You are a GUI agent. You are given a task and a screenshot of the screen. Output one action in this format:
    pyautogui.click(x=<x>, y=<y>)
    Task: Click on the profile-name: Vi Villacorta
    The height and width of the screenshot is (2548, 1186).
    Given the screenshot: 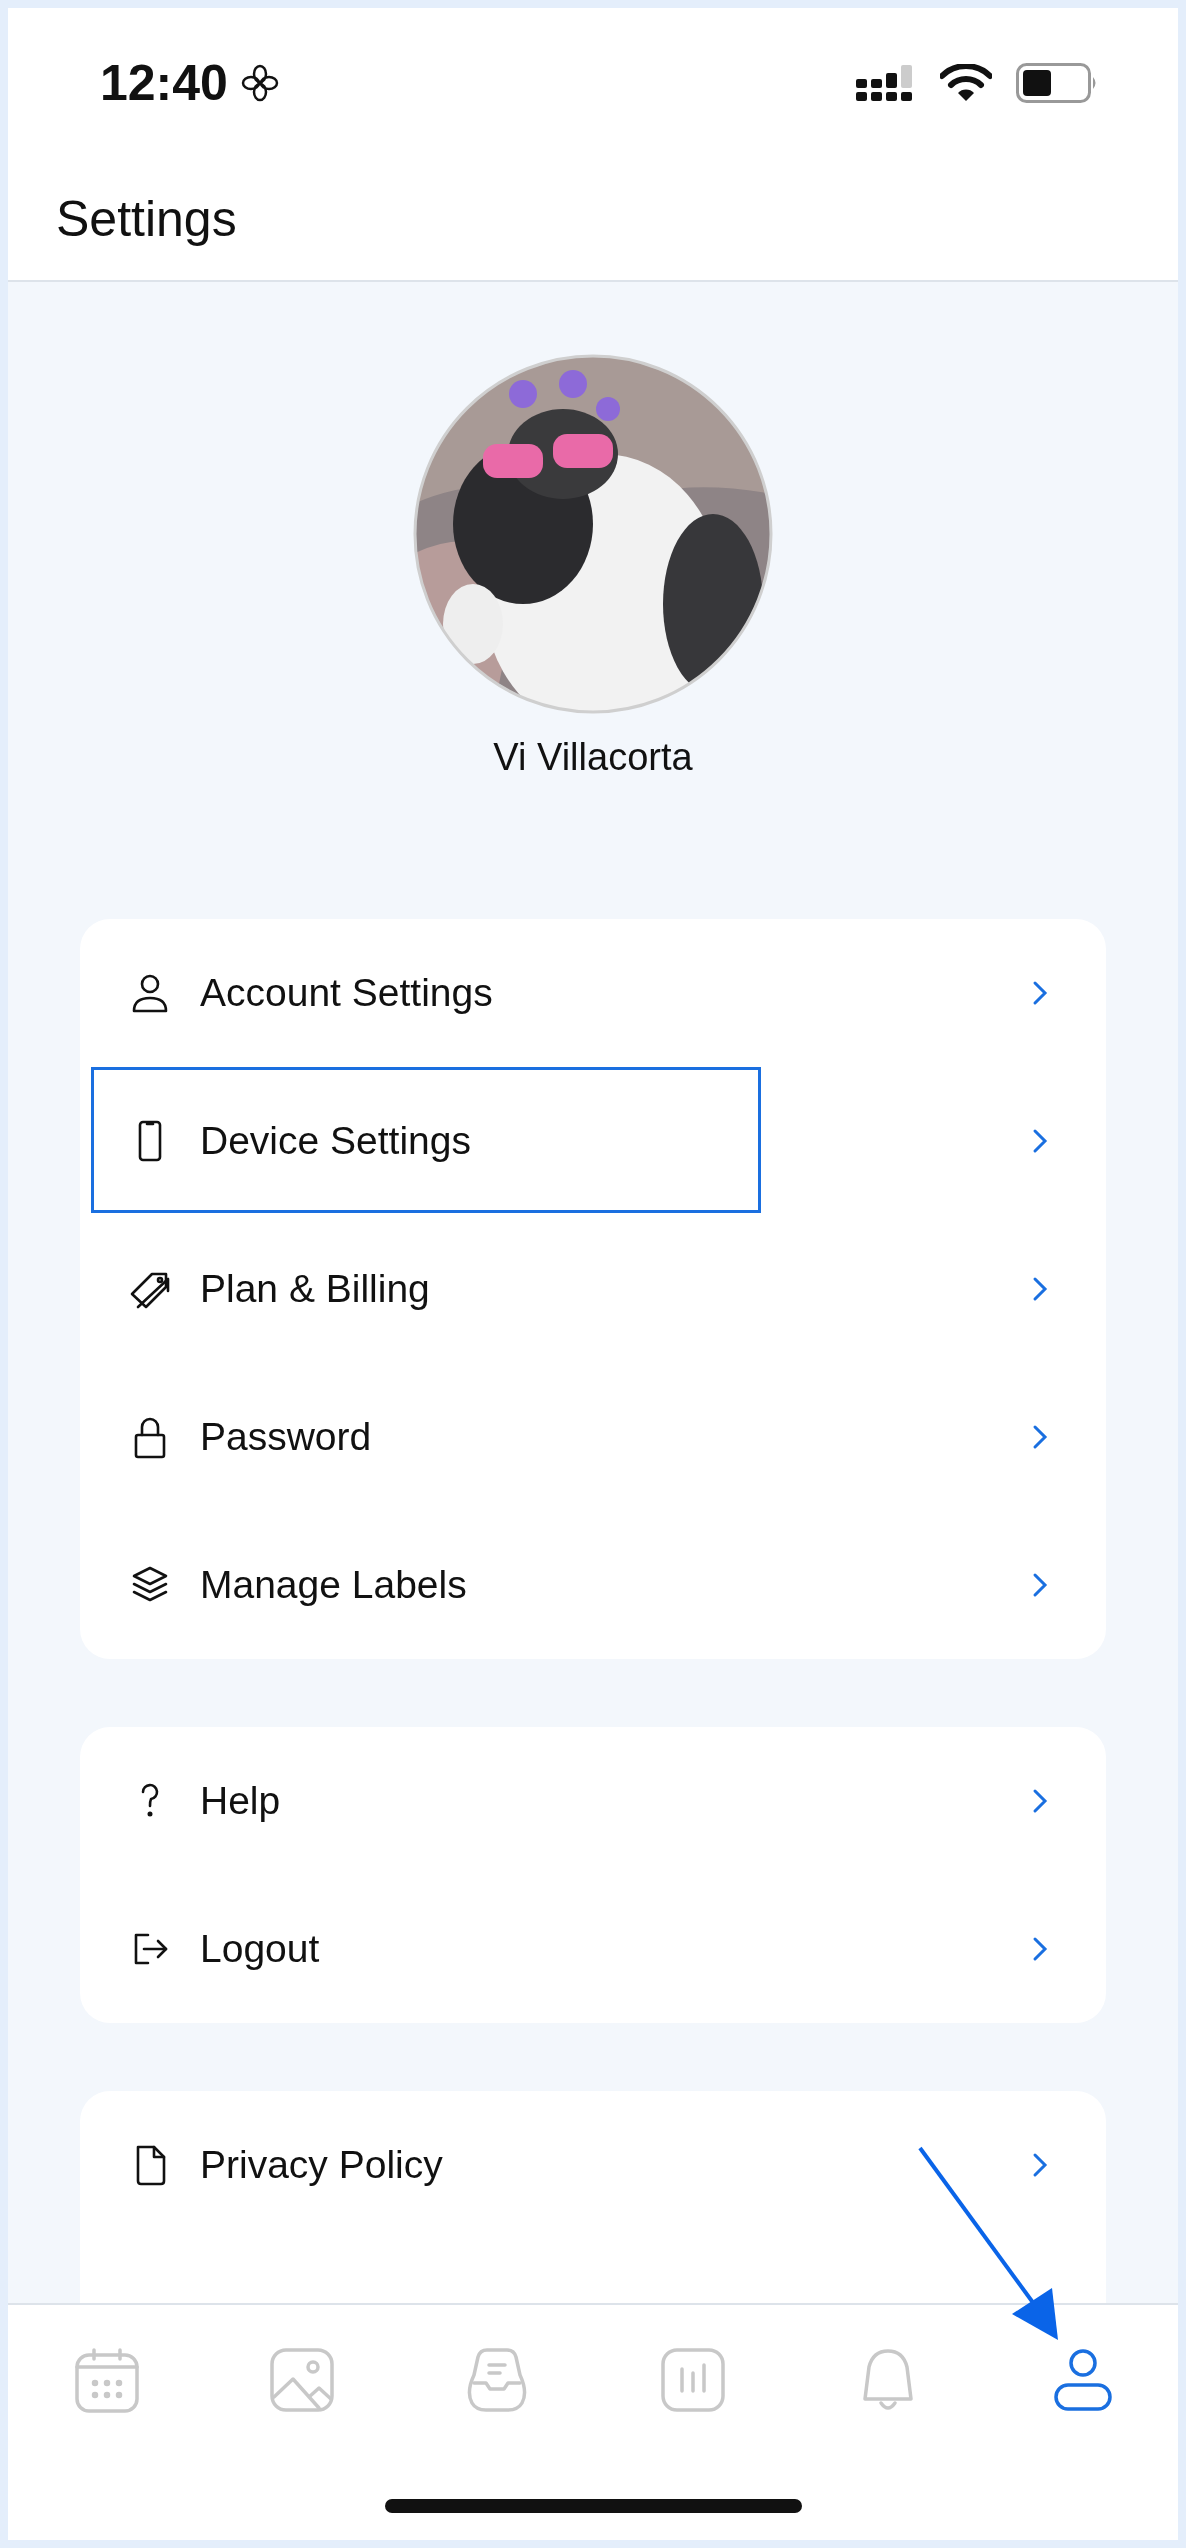 What is the action you would take?
    pyautogui.click(x=593, y=757)
    